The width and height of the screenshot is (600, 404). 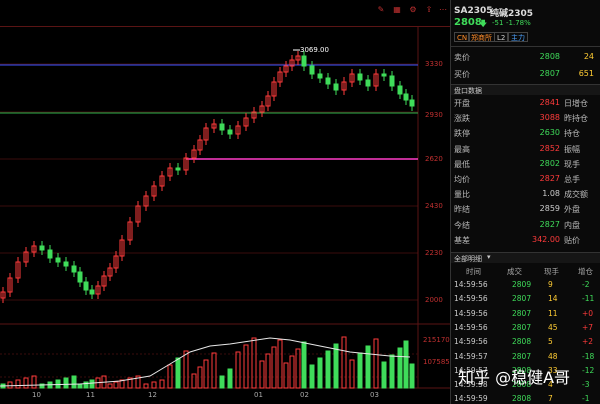 I want to click on stat-label: 开盘, so click(x=462, y=103).